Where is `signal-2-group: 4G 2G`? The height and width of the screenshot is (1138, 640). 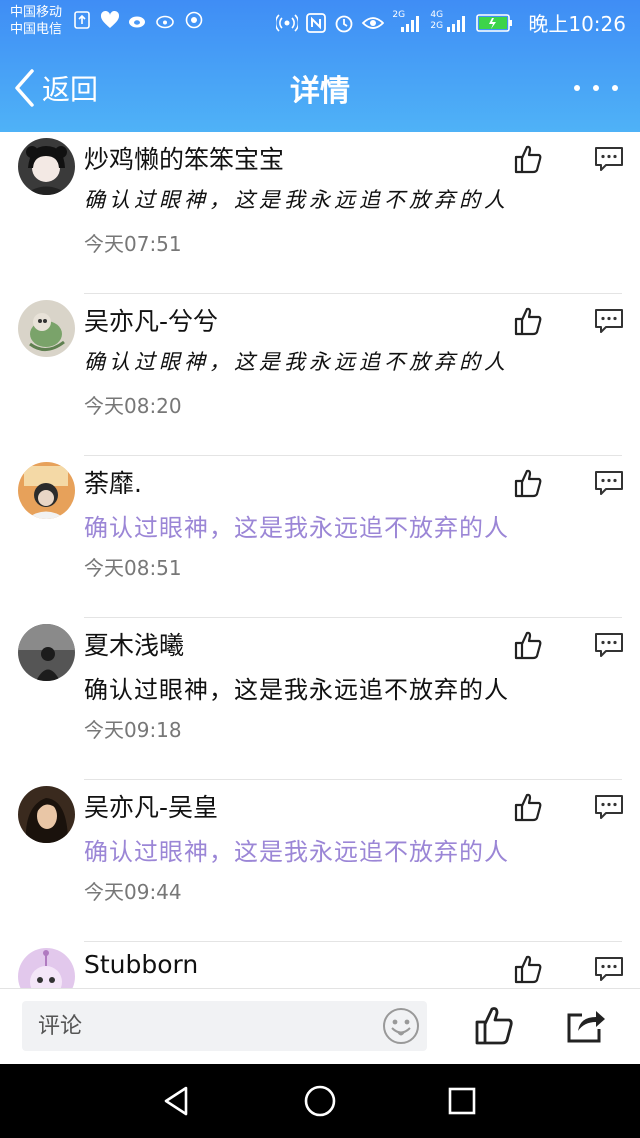 signal-2-group: 4G 2G is located at coordinates (449, 21).